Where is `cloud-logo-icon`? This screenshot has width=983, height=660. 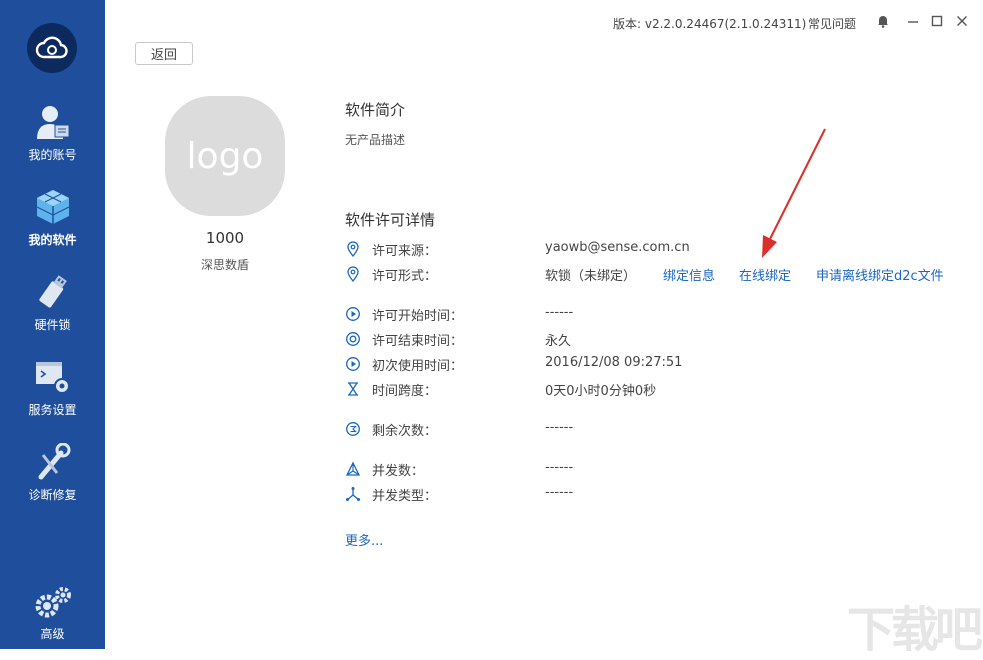 cloud-logo-icon is located at coordinates (52, 48).